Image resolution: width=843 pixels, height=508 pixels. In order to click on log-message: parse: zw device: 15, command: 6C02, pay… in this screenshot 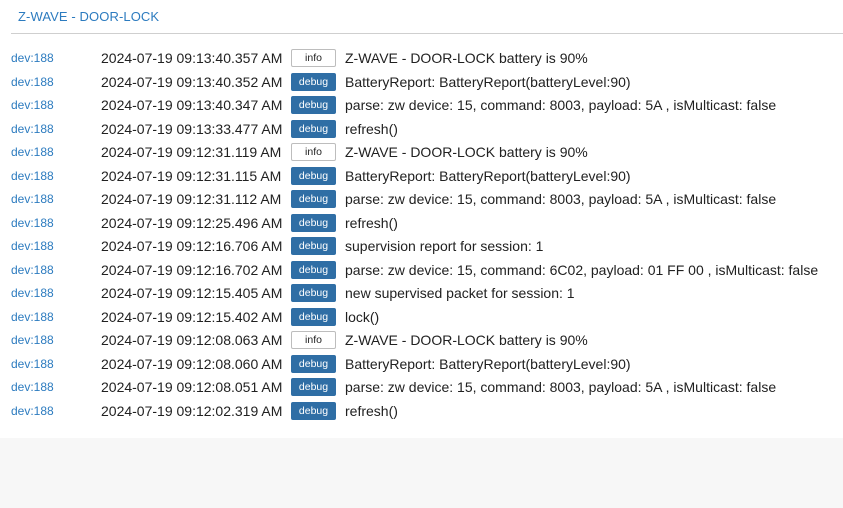, I will do `click(582, 269)`.